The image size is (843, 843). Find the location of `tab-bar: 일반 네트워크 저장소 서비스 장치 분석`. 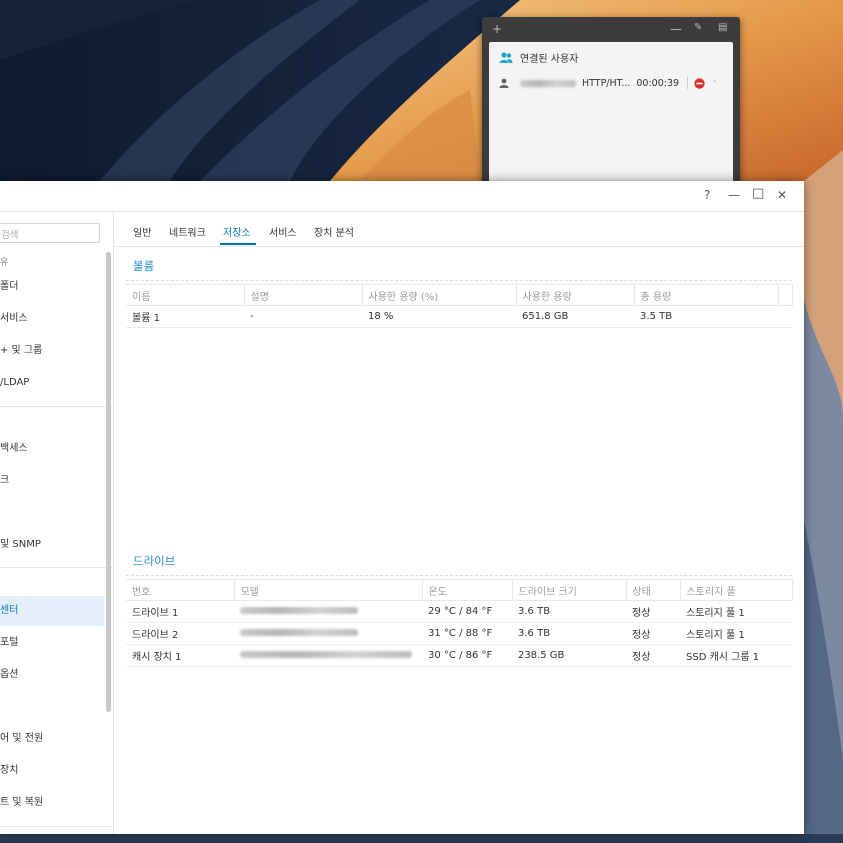

tab-bar: 일반 네트워크 저장소 서비스 장치 분석 is located at coordinates (459, 229).